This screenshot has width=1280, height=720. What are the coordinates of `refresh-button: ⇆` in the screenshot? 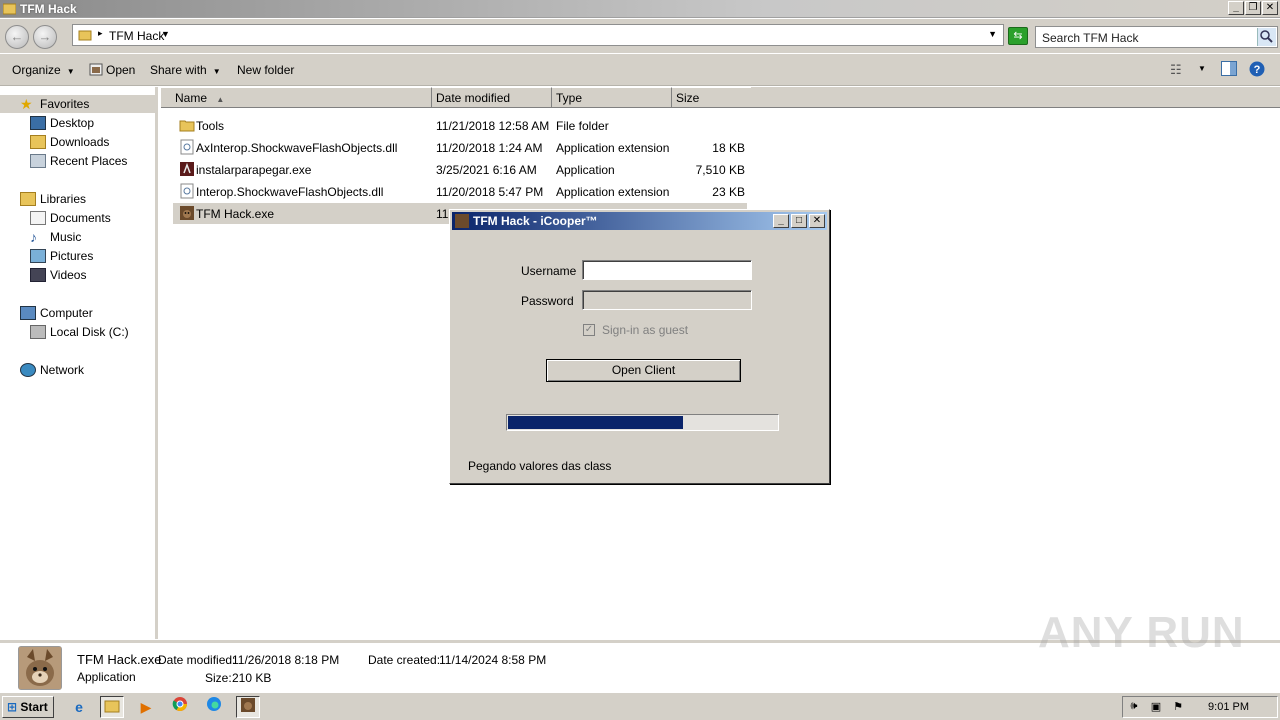 It's located at (1018, 36).